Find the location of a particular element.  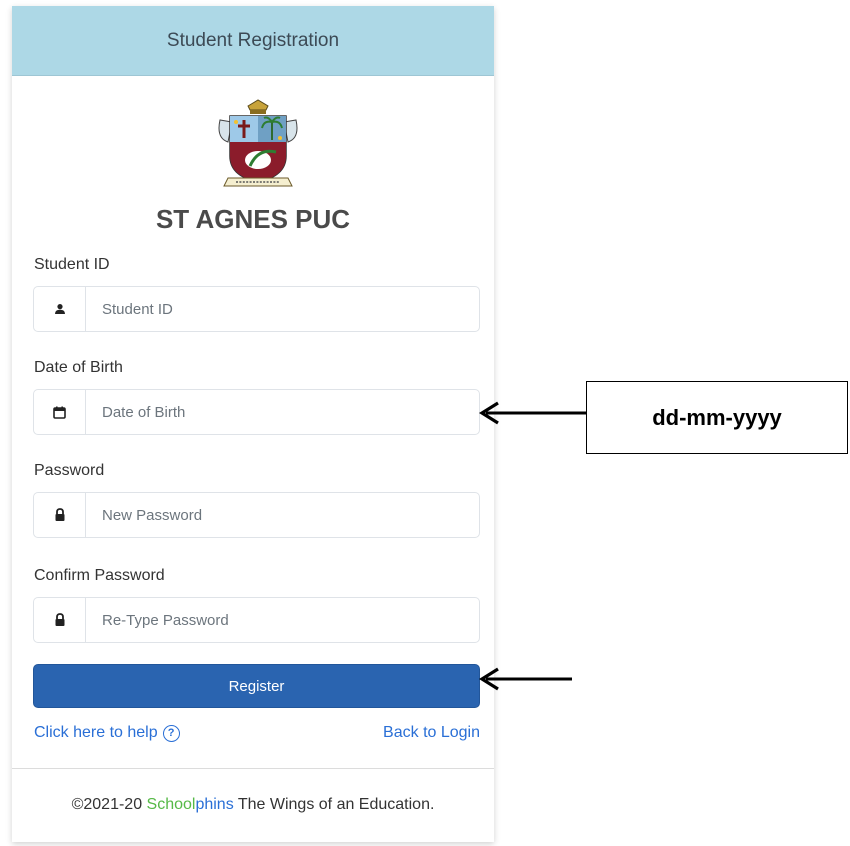

register-button: Register is located at coordinates (256, 686).